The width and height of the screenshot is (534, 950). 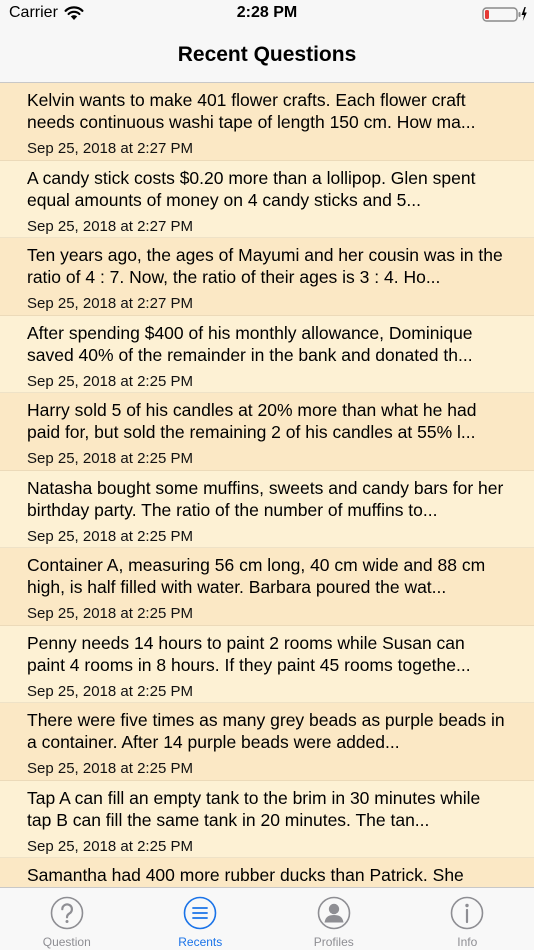 What do you see at coordinates (467, 913) in the screenshot?
I see `info-circle-icon` at bounding box center [467, 913].